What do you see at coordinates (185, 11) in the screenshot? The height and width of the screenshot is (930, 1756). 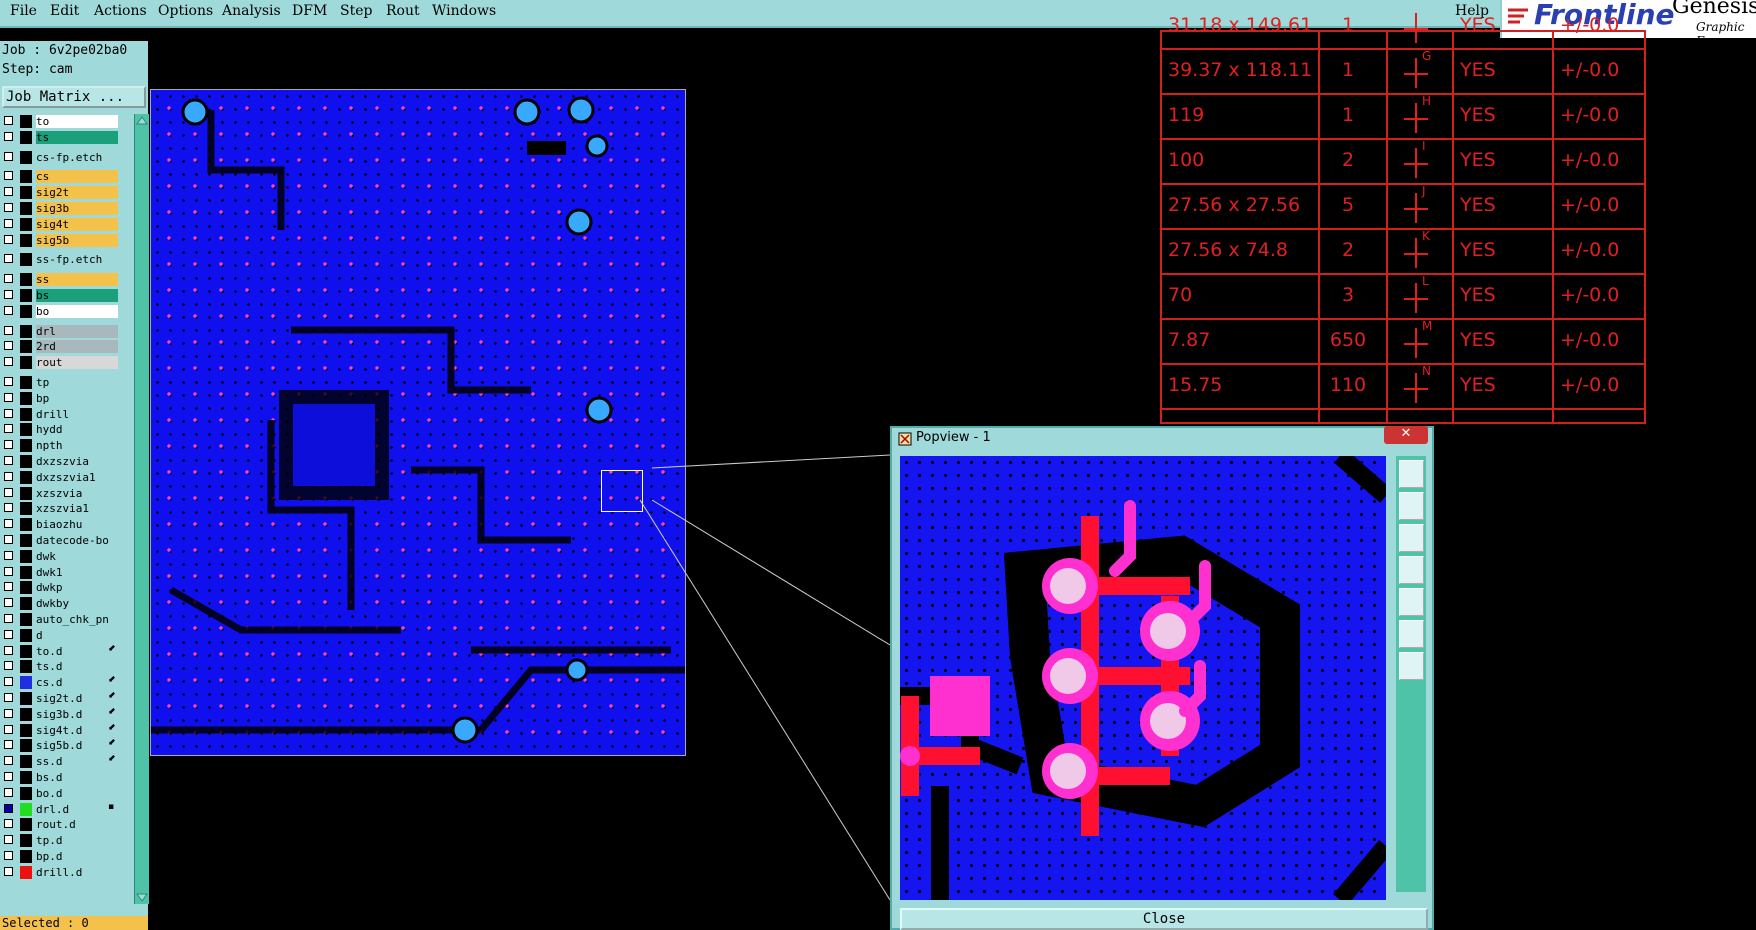 I see `menu-options: Options` at bounding box center [185, 11].